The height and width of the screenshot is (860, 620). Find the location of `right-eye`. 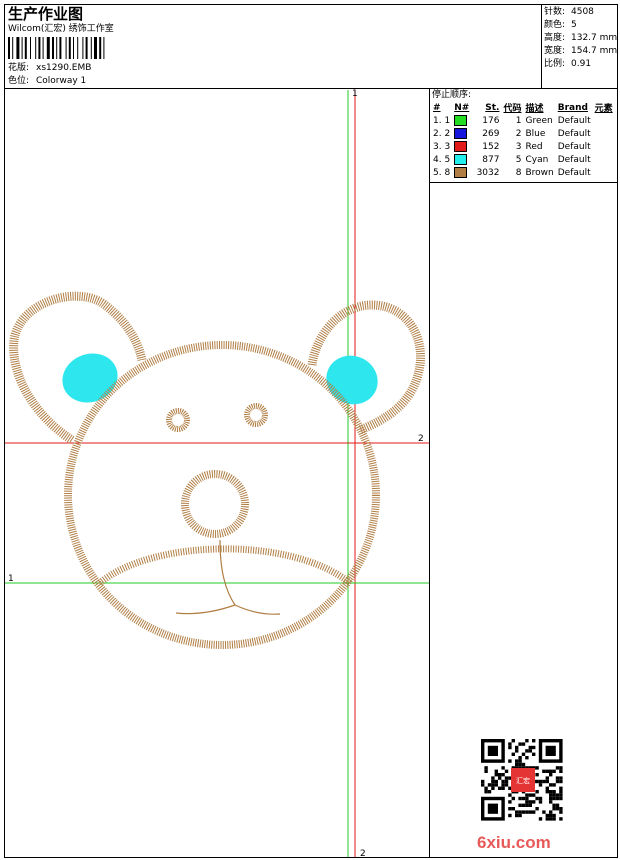

right-eye is located at coordinates (256, 415).